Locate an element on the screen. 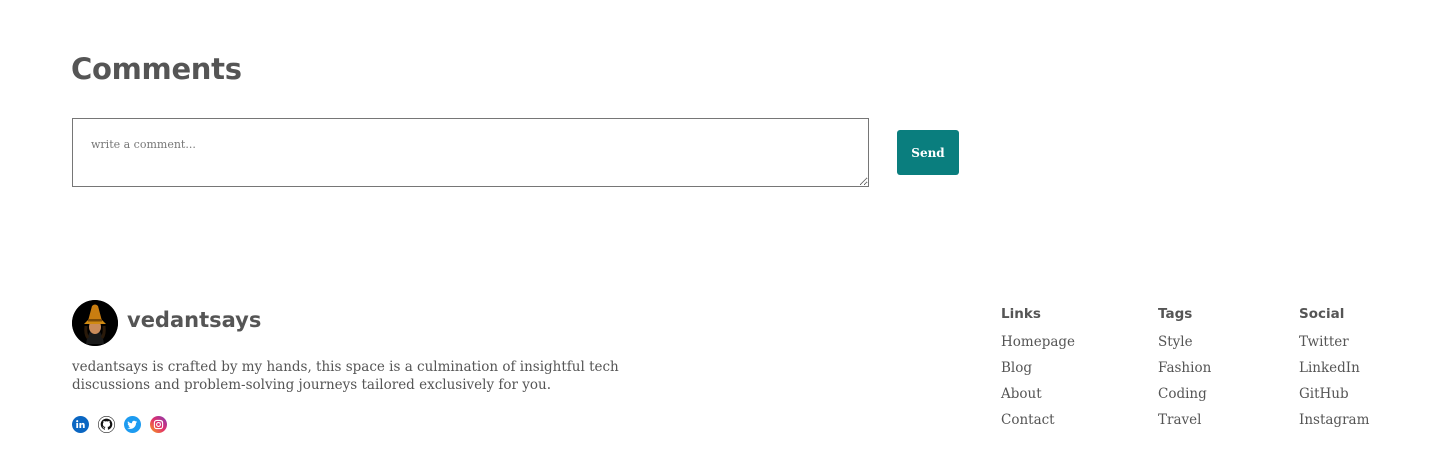 This screenshot has height=453, width=1432. social-icons is located at coordinates (119, 424).